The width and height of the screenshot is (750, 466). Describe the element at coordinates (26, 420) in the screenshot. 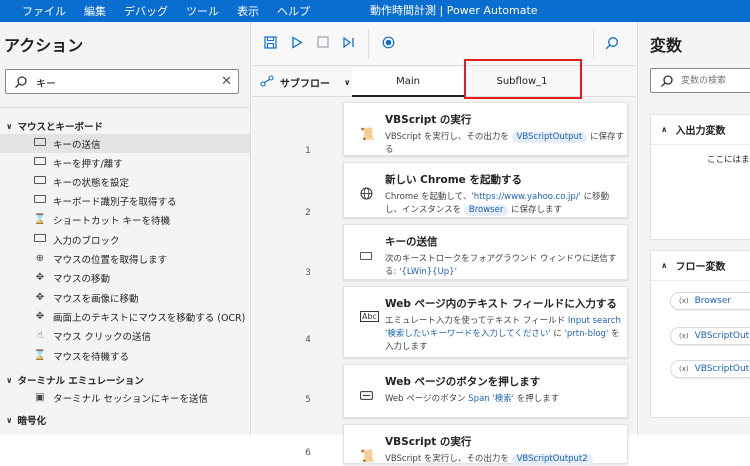

I see `group-cryptography: ∨ 暗号化` at that location.